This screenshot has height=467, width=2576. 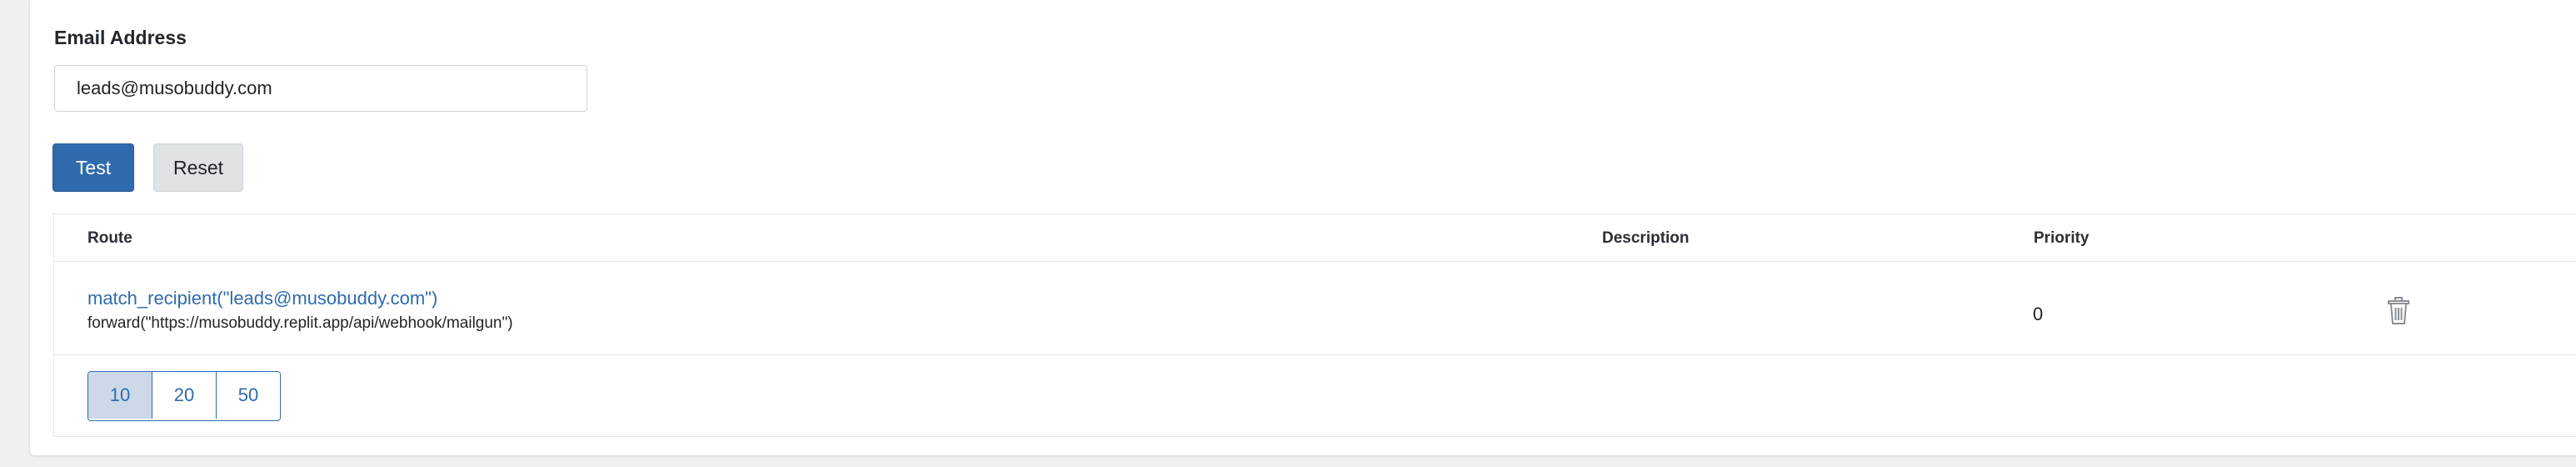 What do you see at coordinates (320, 88) in the screenshot?
I see `email-address-input` at bounding box center [320, 88].